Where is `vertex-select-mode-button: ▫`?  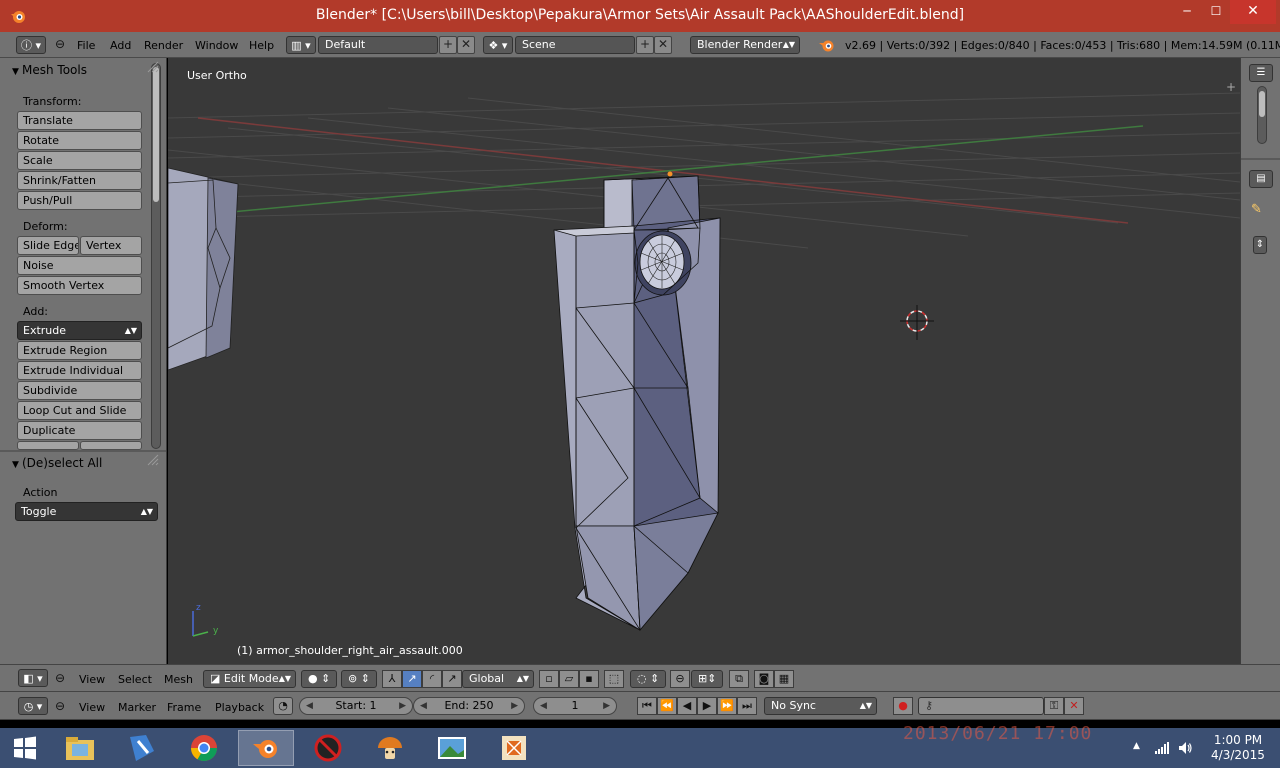
vertex-select-mode-button: ▫ is located at coordinates (549, 679).